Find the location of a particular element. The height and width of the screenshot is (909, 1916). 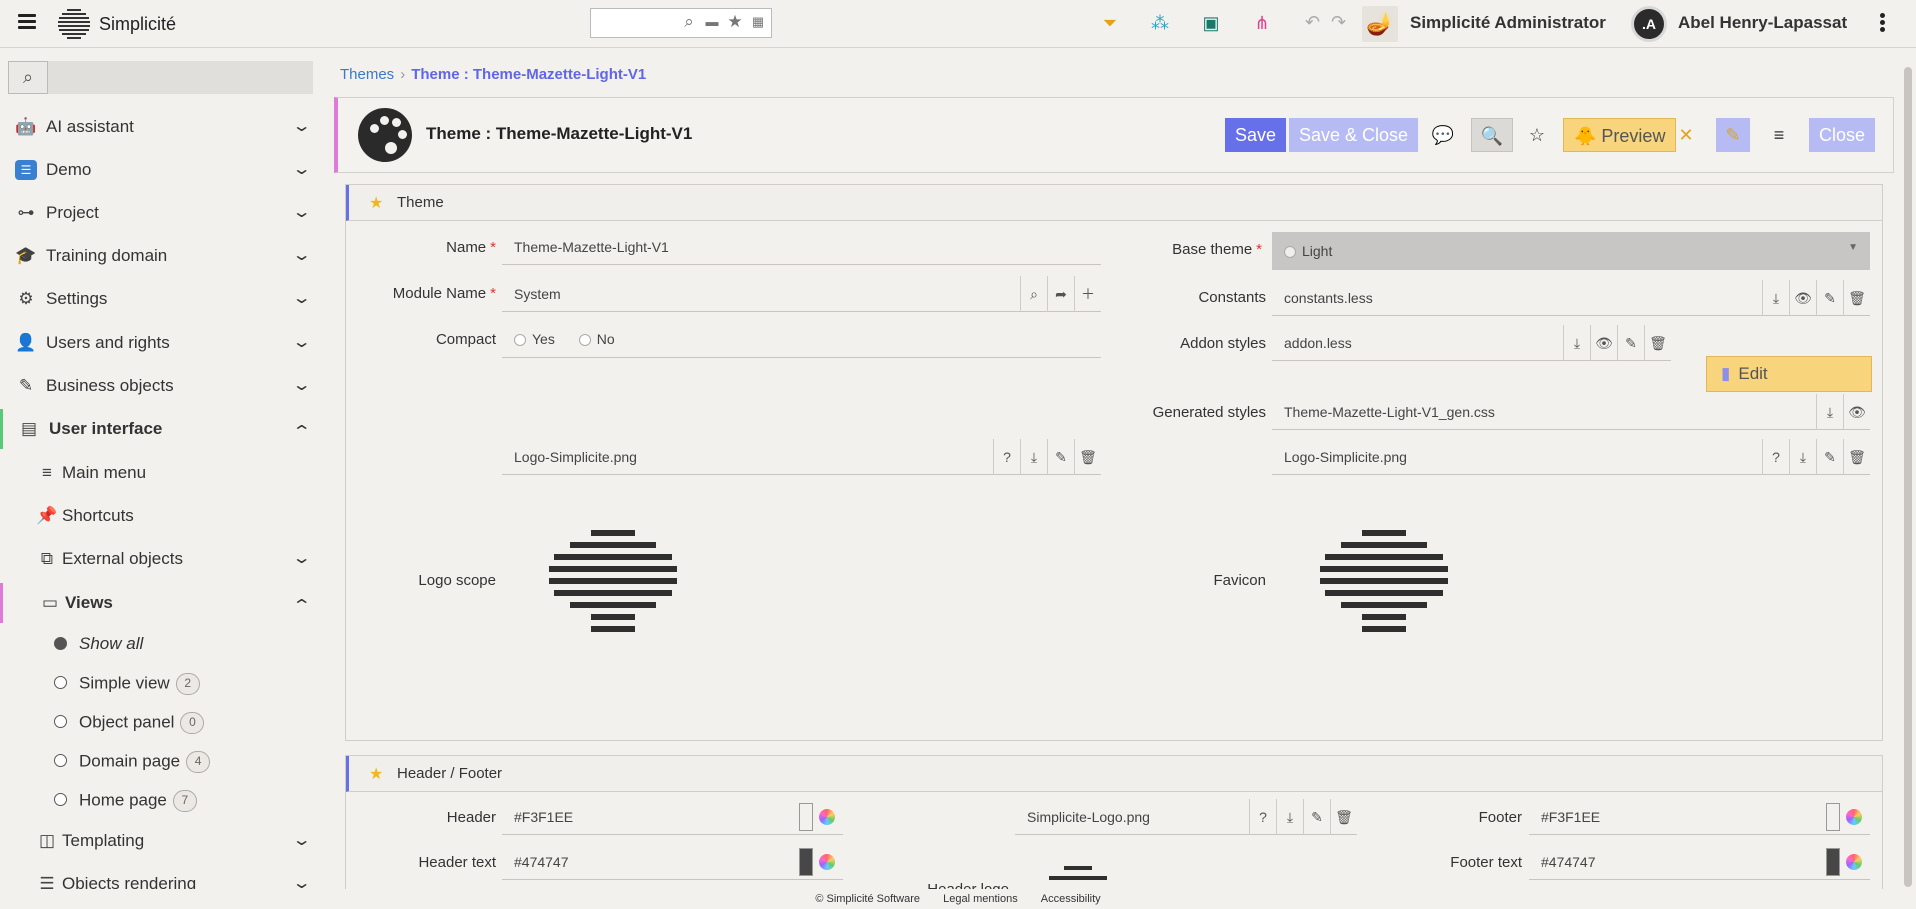

main-scrollbar is located at coordinates (1908, 469).